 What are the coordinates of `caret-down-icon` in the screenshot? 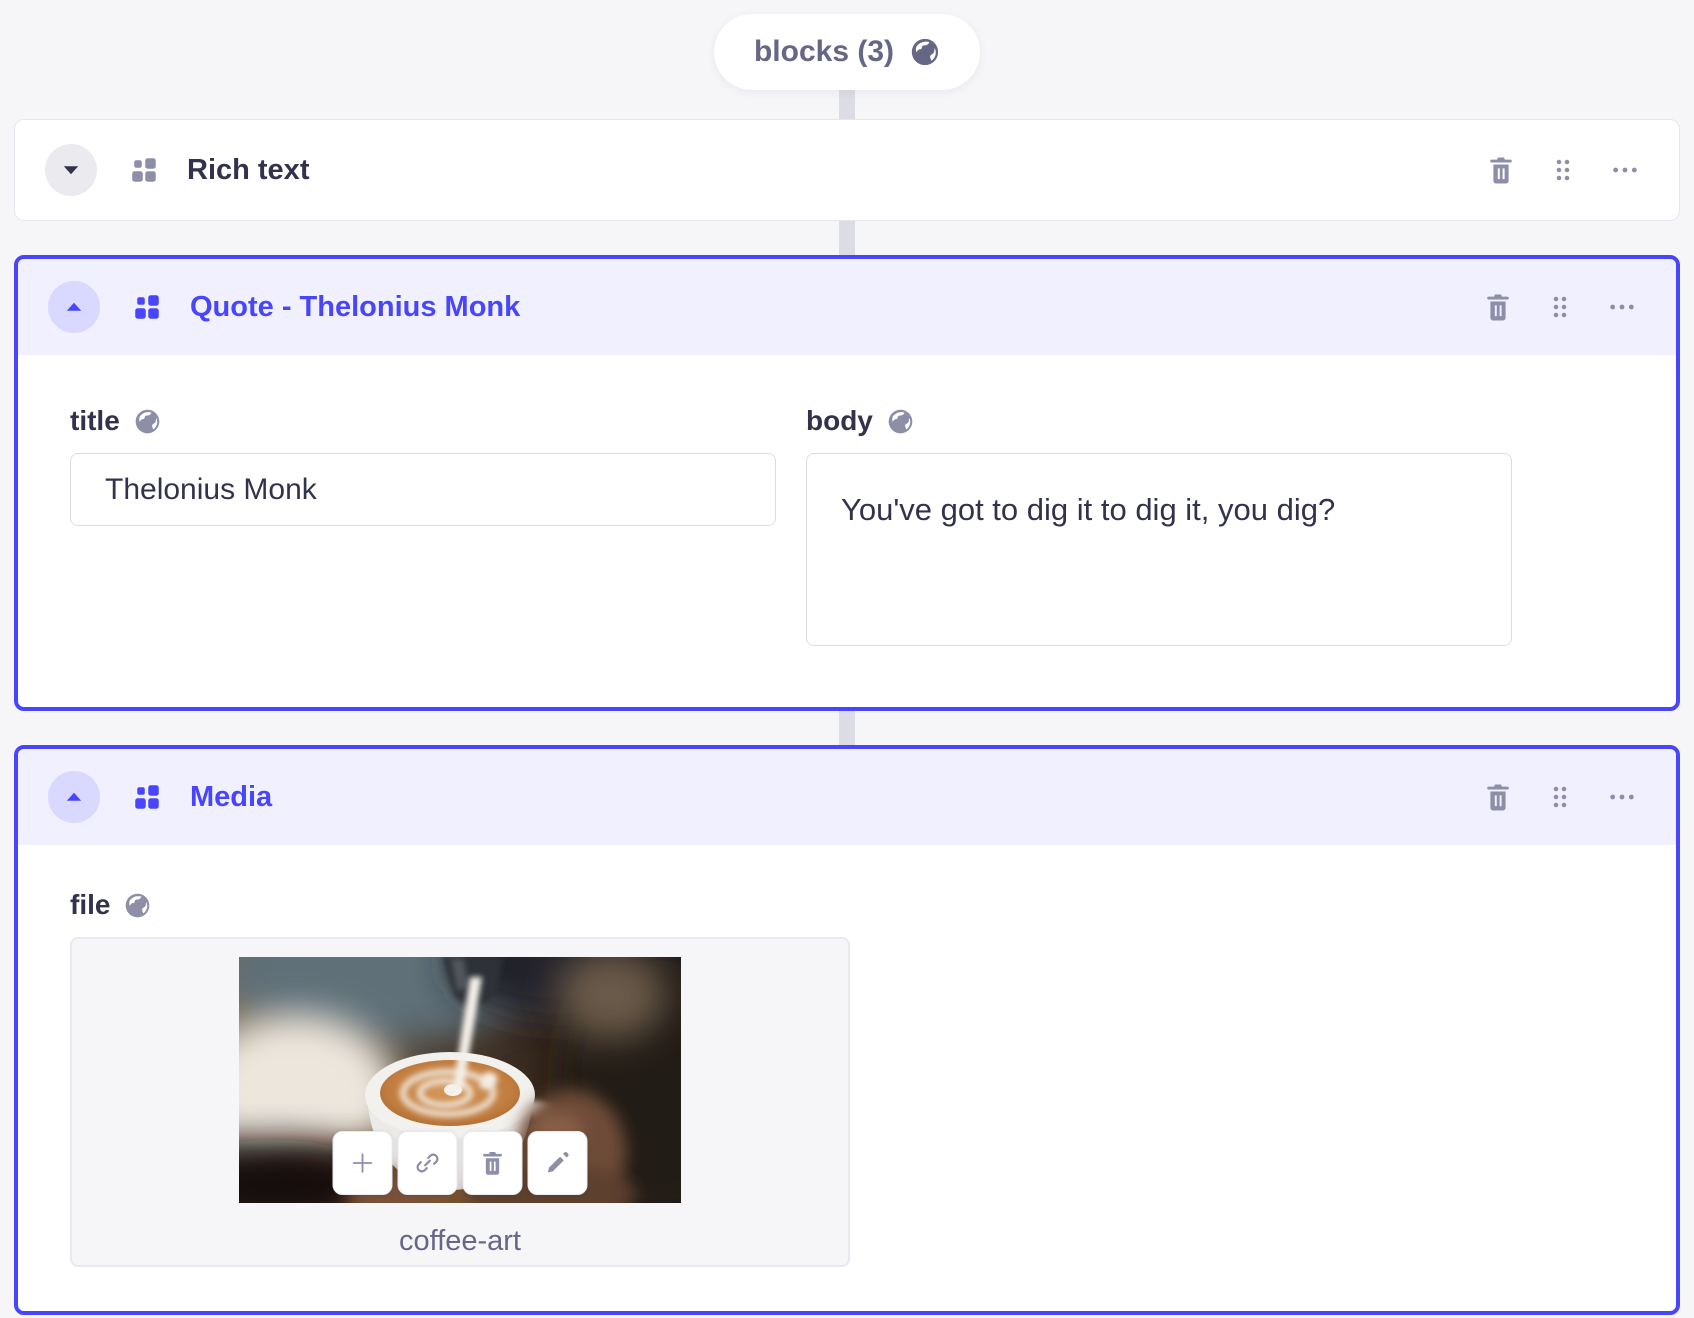 It's located at (71, 170).